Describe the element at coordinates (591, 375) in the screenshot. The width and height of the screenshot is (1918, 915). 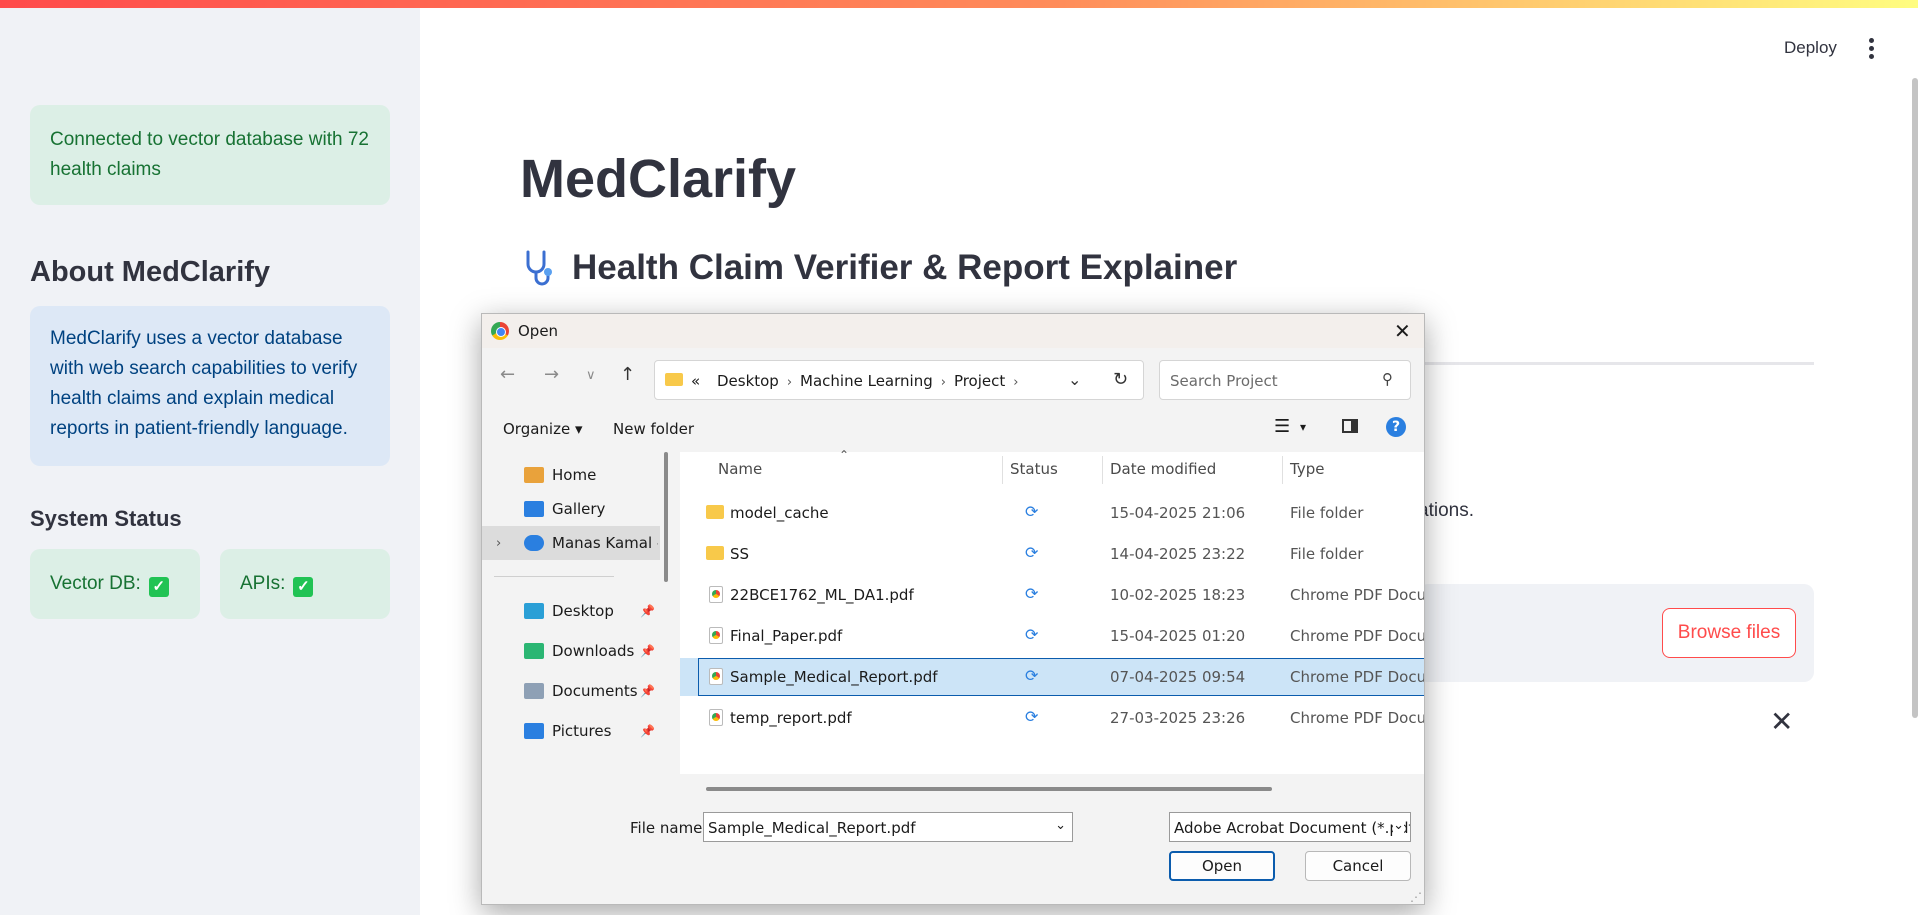
I see `recent-locations-icon: ∨` at that location.